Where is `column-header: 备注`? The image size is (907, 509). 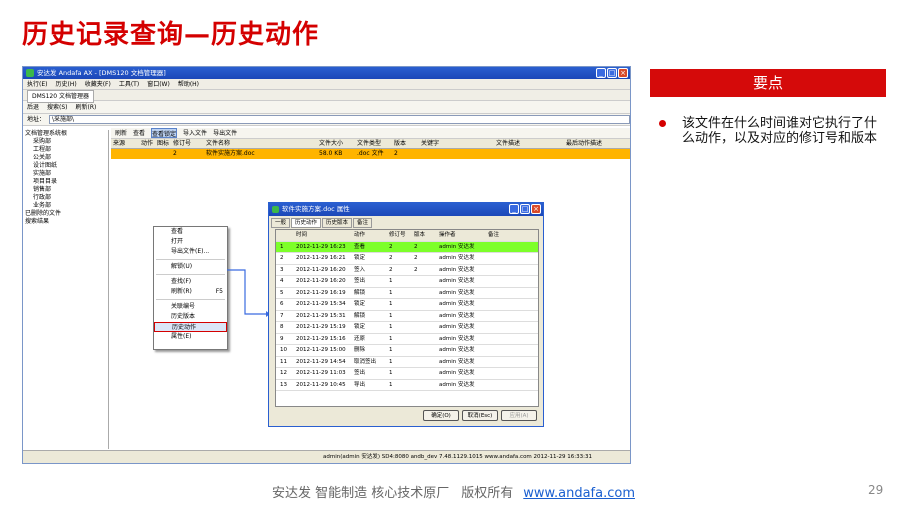 column-header: 备注 is located at coordinates (493, 235).